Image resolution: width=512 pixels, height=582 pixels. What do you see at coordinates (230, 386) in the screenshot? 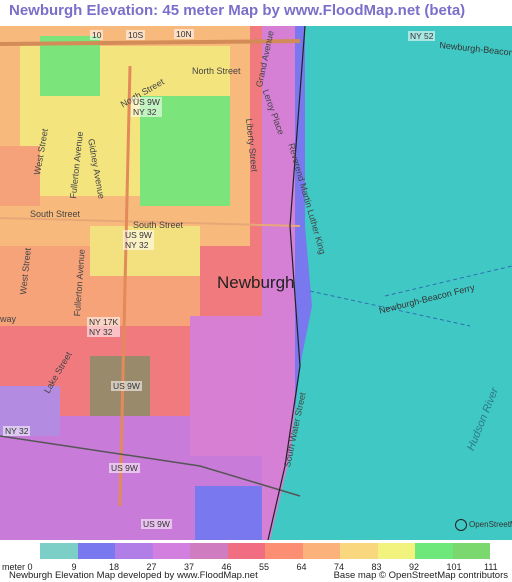
I see `river-edge-lowland` at bounding box center [230, 386].